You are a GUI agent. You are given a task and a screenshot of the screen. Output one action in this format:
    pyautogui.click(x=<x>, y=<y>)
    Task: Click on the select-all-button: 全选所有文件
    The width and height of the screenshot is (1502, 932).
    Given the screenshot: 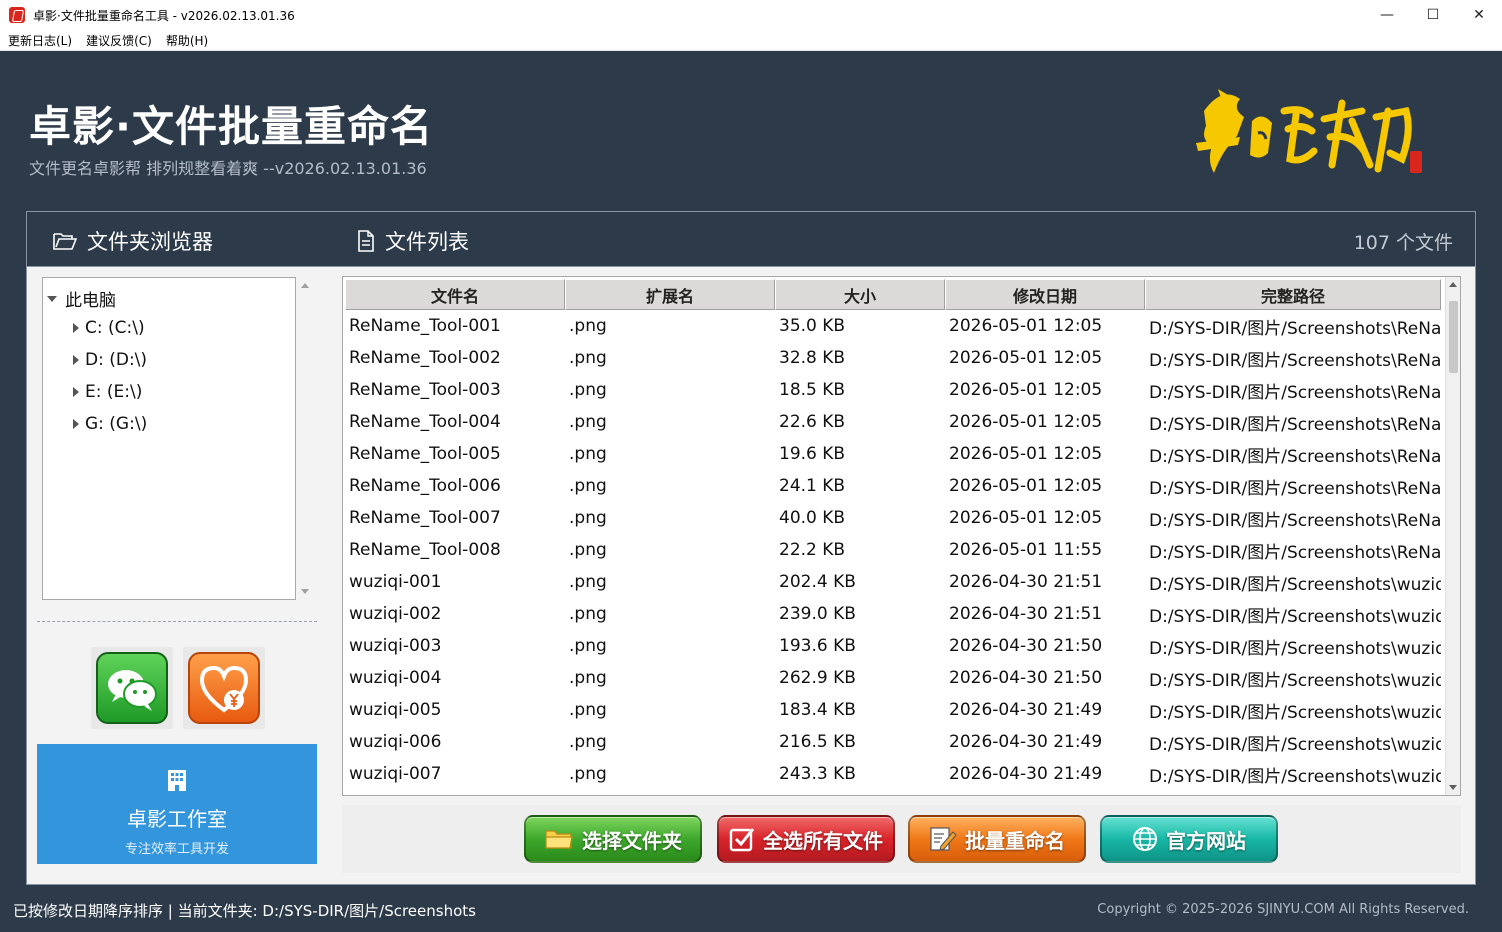 What is the action you would take?
    pyautogui.click(x=806, y=839)
    